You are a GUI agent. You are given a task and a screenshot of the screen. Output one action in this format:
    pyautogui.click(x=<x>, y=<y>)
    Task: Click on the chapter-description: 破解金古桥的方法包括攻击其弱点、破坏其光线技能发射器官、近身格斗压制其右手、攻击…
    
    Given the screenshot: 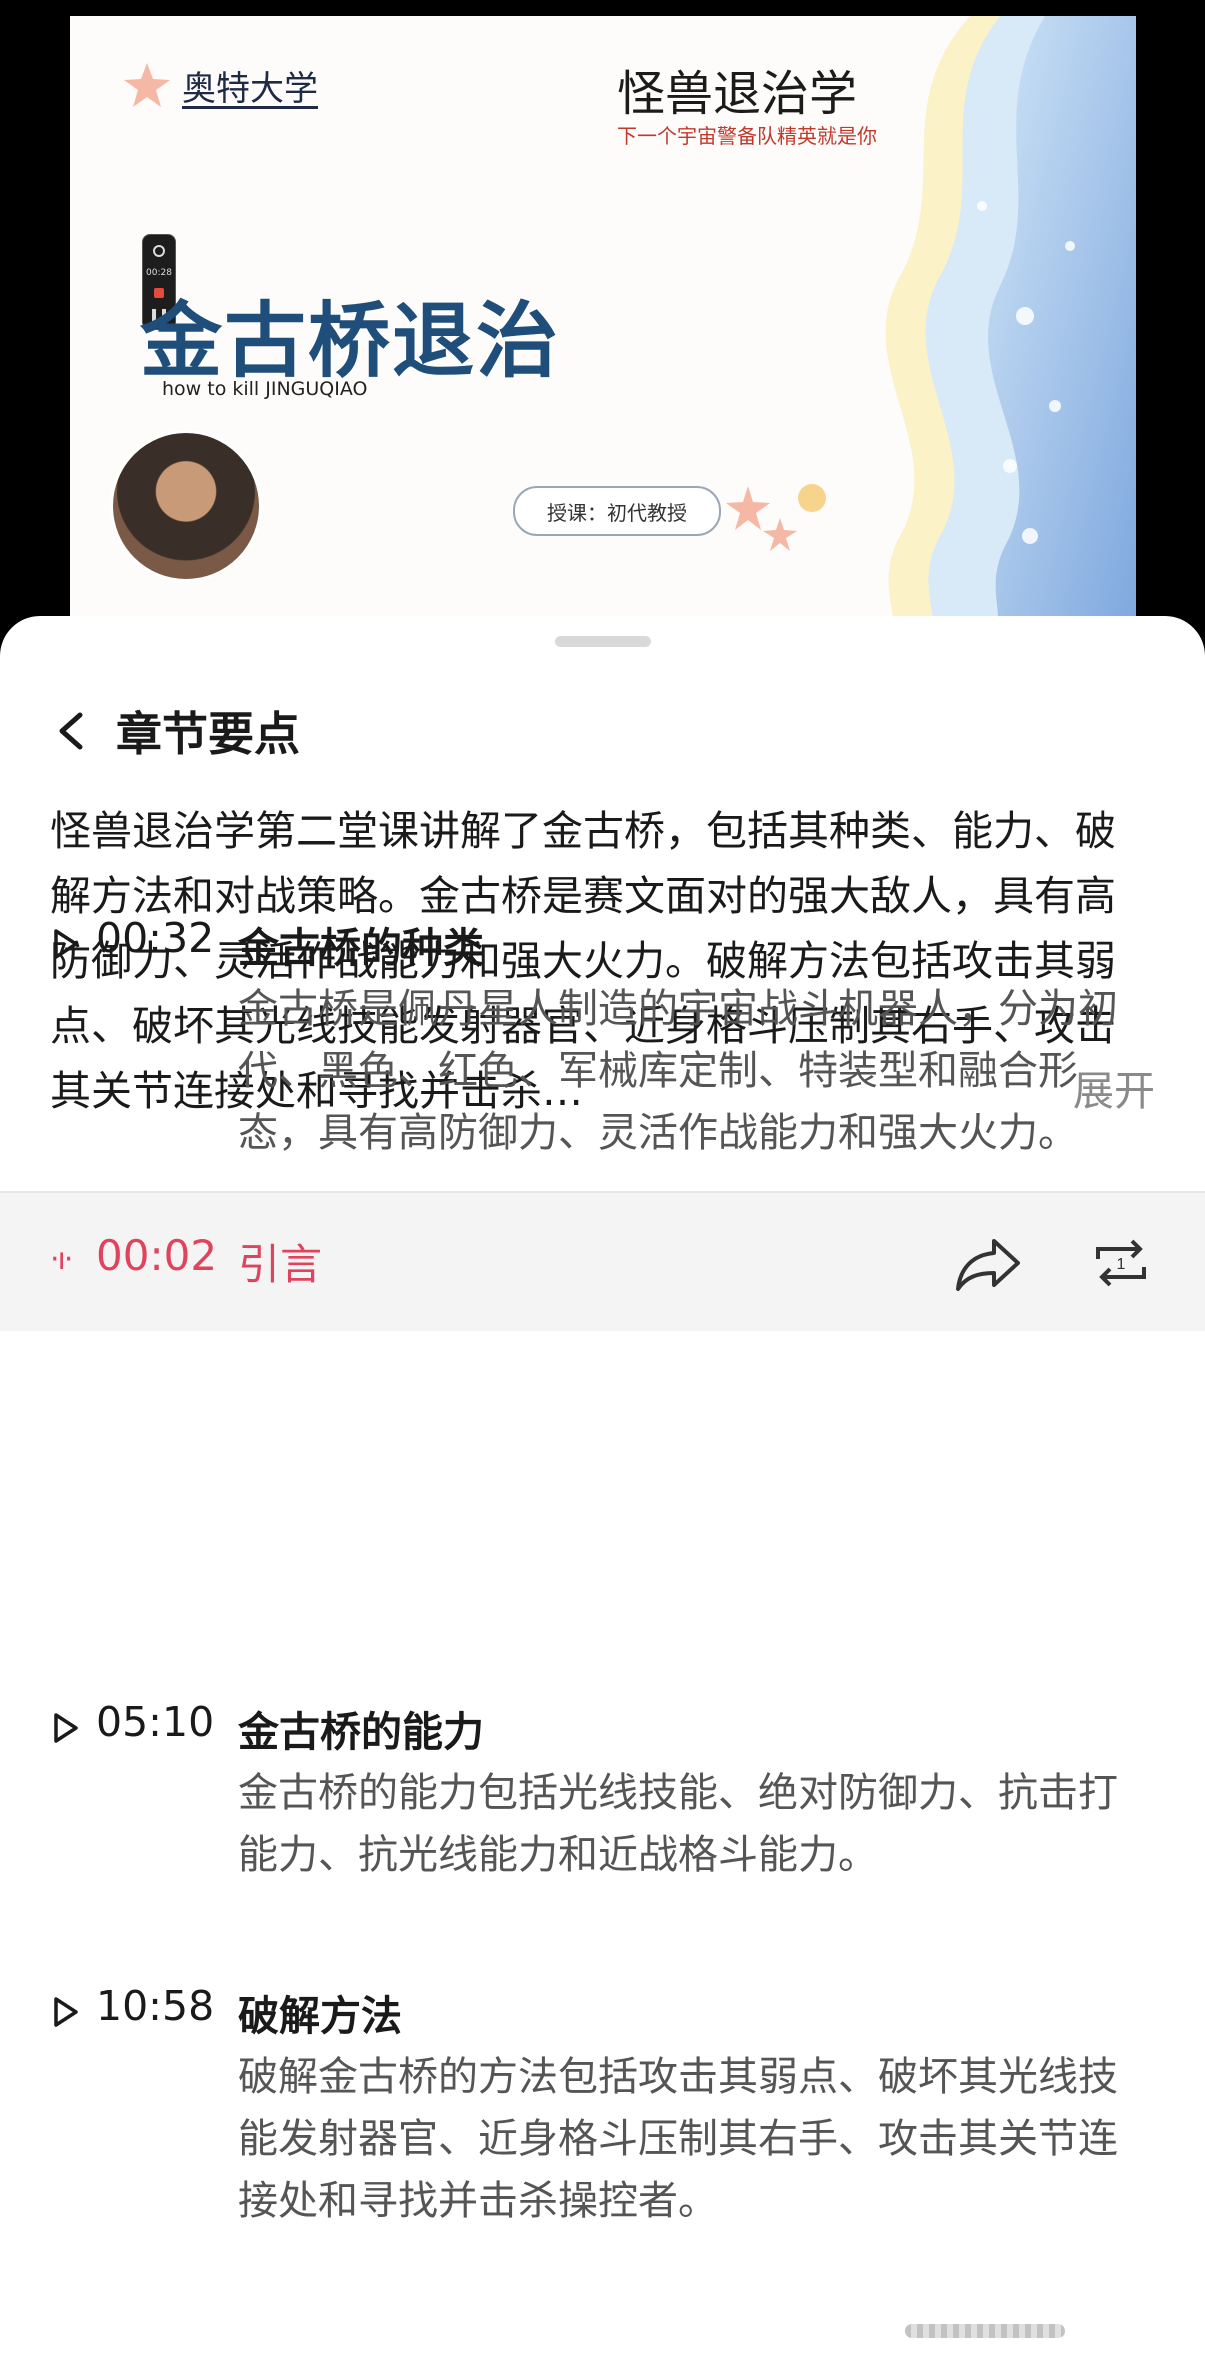 What is the action you would take?
    pyautogui.click(x=678, y=2139)
    